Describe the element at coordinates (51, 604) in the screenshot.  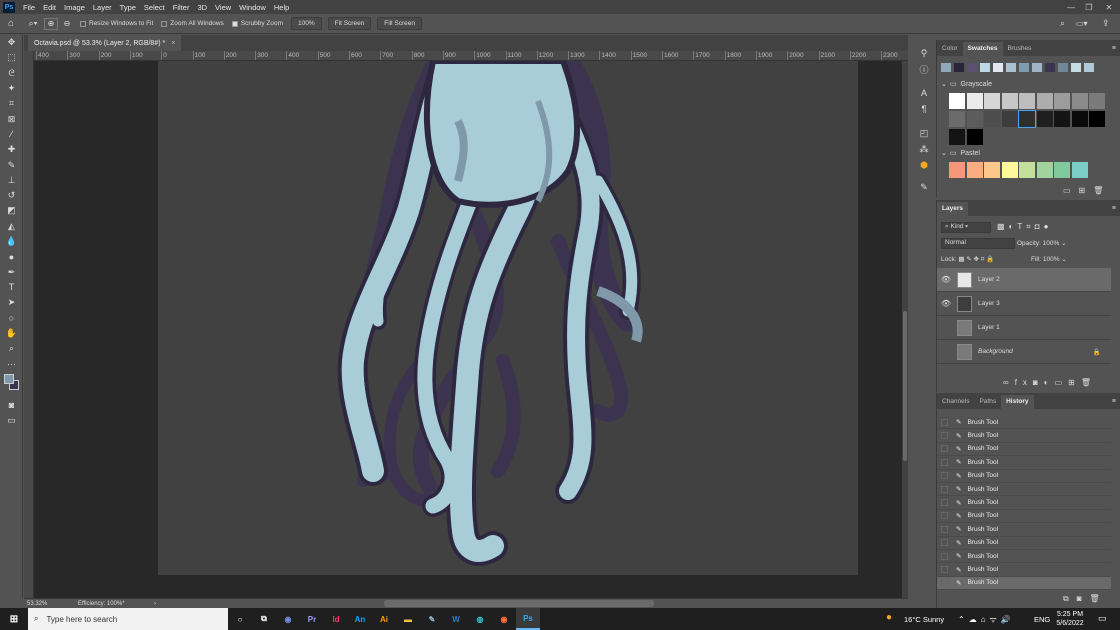
I see `zoom-level: 53.32%` at that location.